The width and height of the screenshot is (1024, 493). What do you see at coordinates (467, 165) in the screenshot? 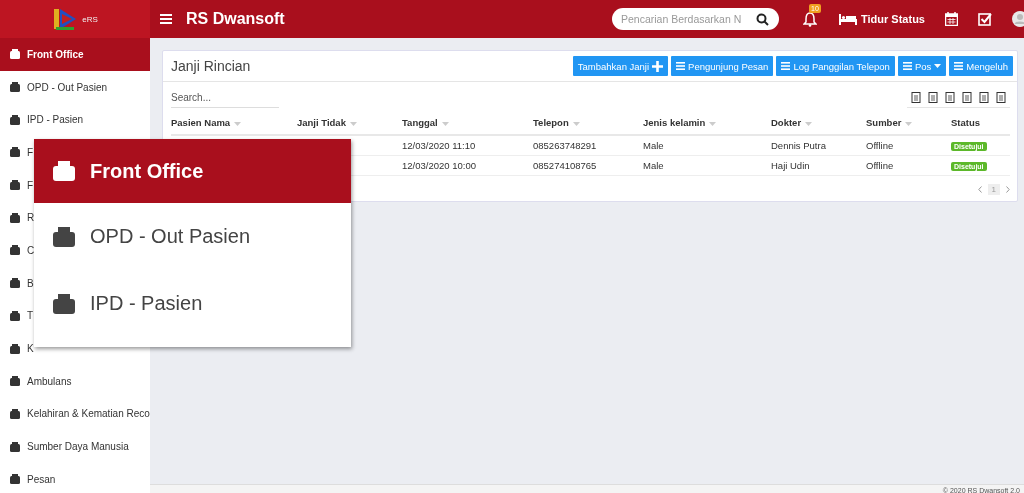
I see `table-cell: 12/03/2020 10:00` at bounding box center [467, 165].